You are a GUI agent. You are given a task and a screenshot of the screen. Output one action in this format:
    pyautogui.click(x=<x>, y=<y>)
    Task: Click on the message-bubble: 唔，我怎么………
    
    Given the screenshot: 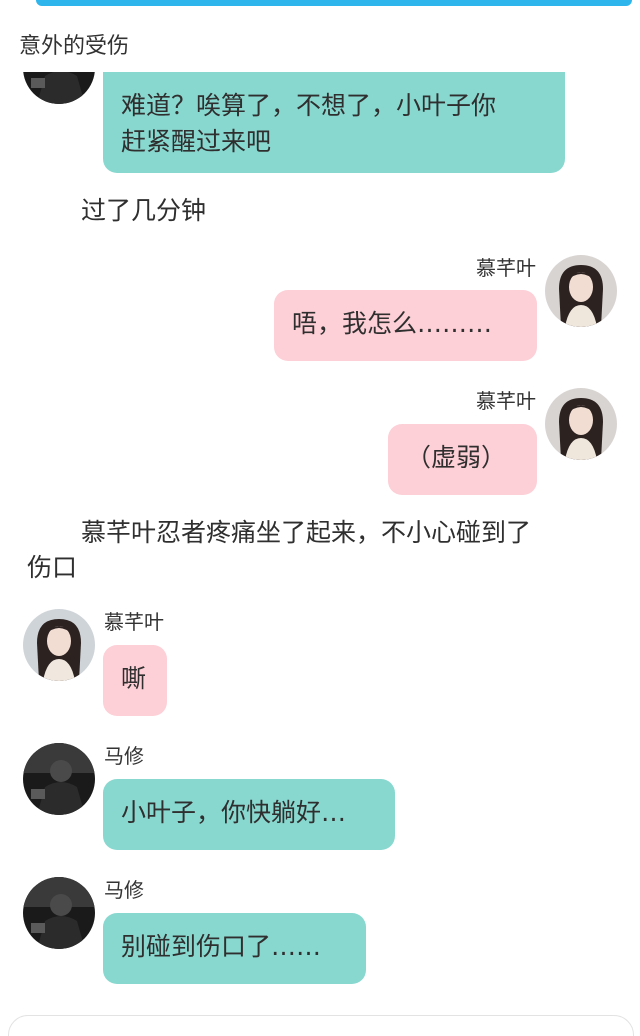 What is the action you would take?
    pyautogui.click(x=405, y=325)
    